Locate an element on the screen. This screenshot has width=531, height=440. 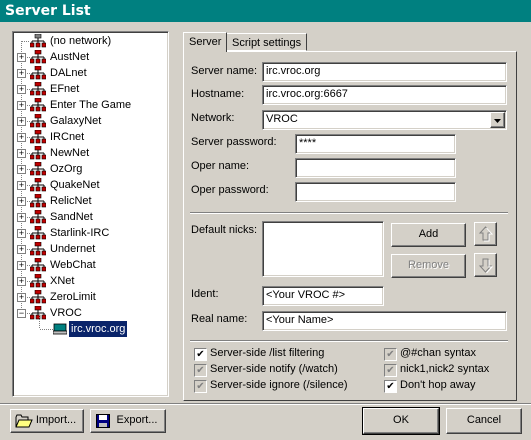
add-nick-button: Add is located at coordinates (428, 235).